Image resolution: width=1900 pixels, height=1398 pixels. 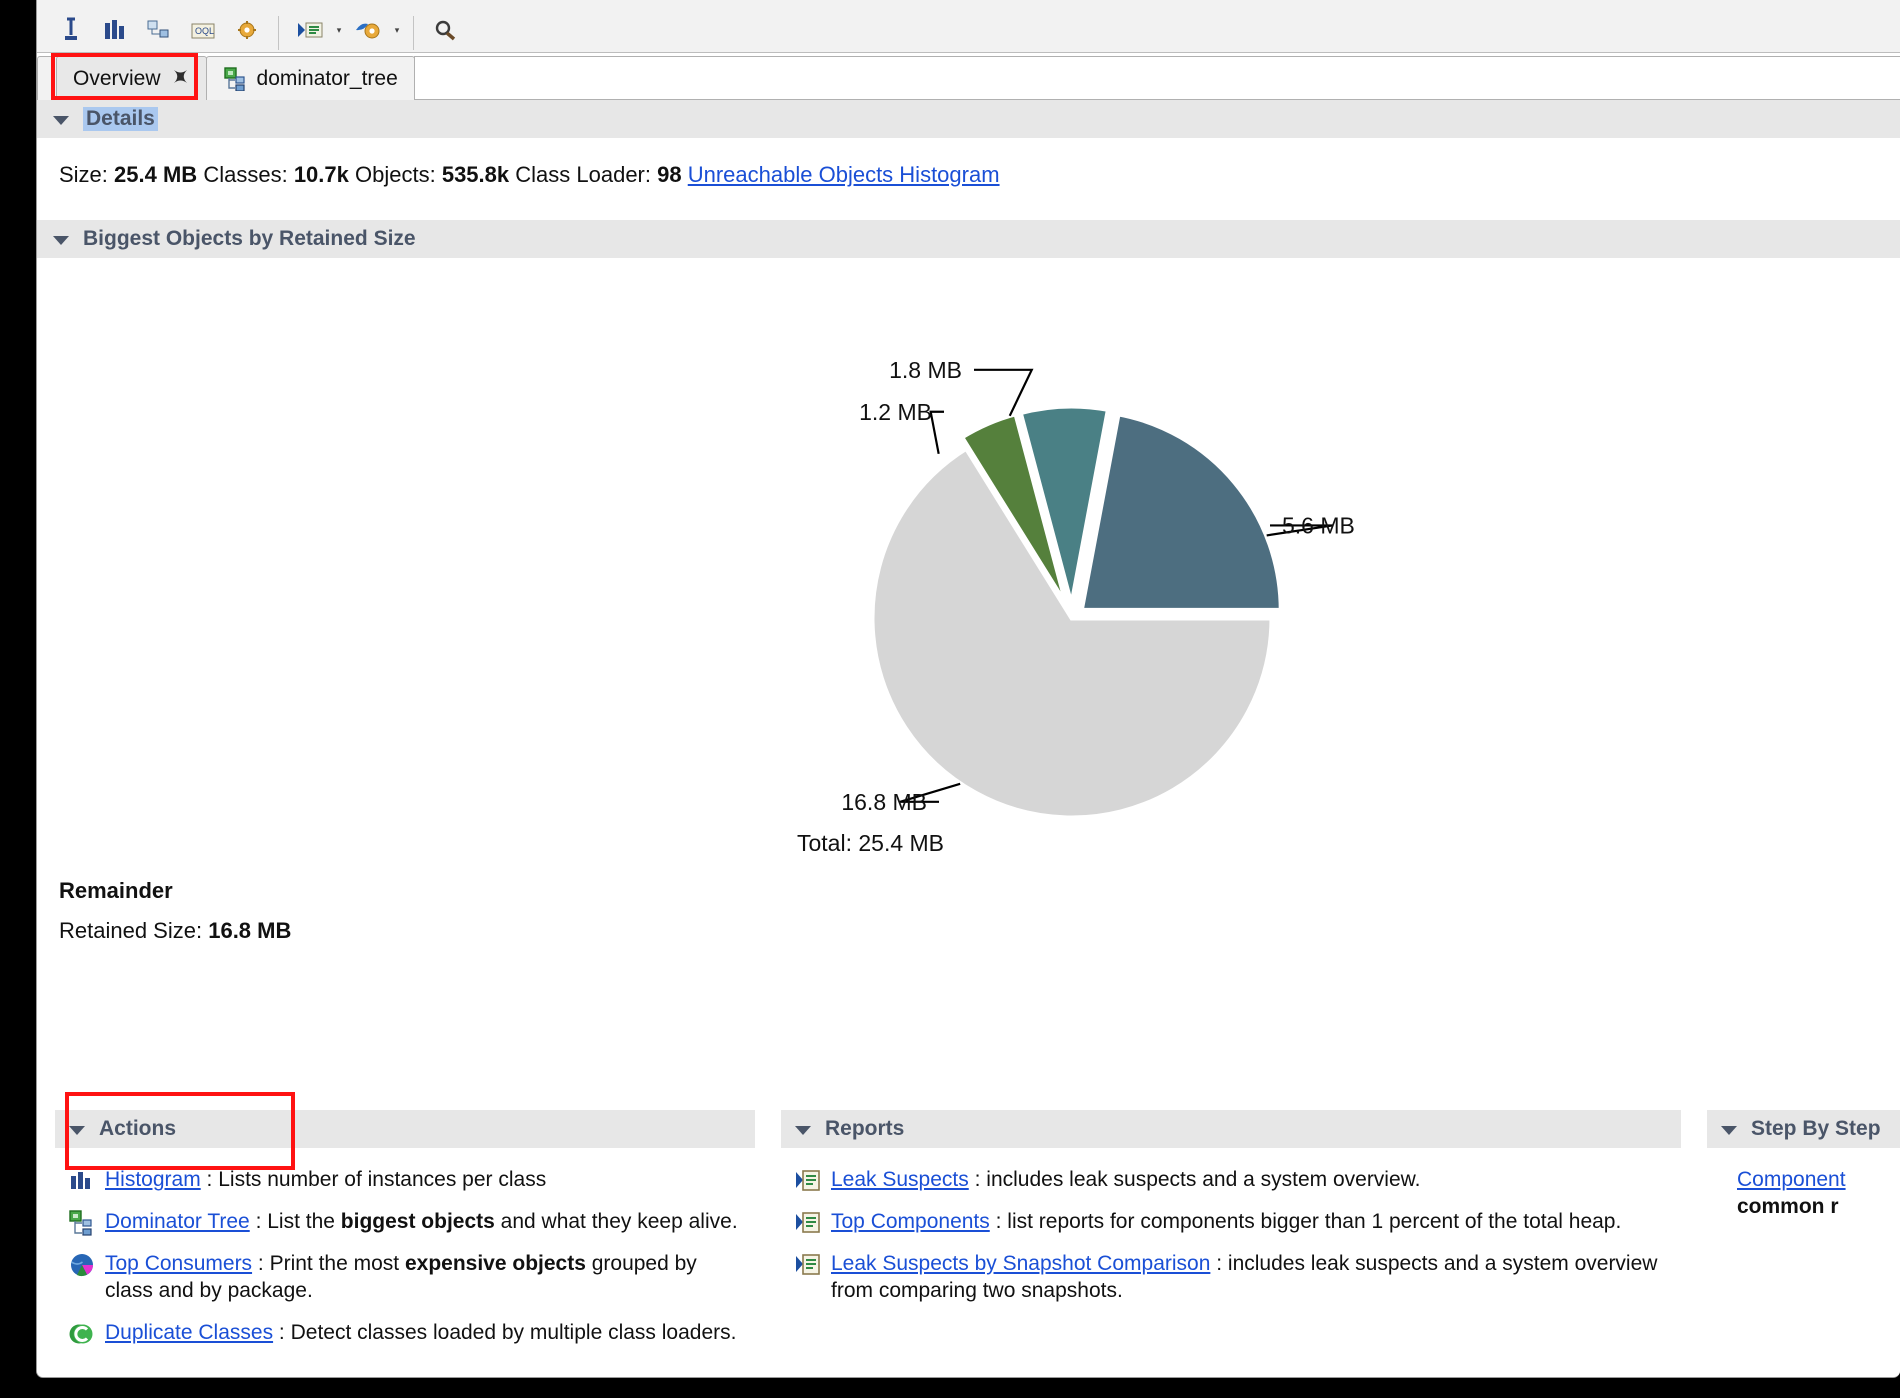 I want to click on top-components-sep: :, so click(x=998, y=1221).